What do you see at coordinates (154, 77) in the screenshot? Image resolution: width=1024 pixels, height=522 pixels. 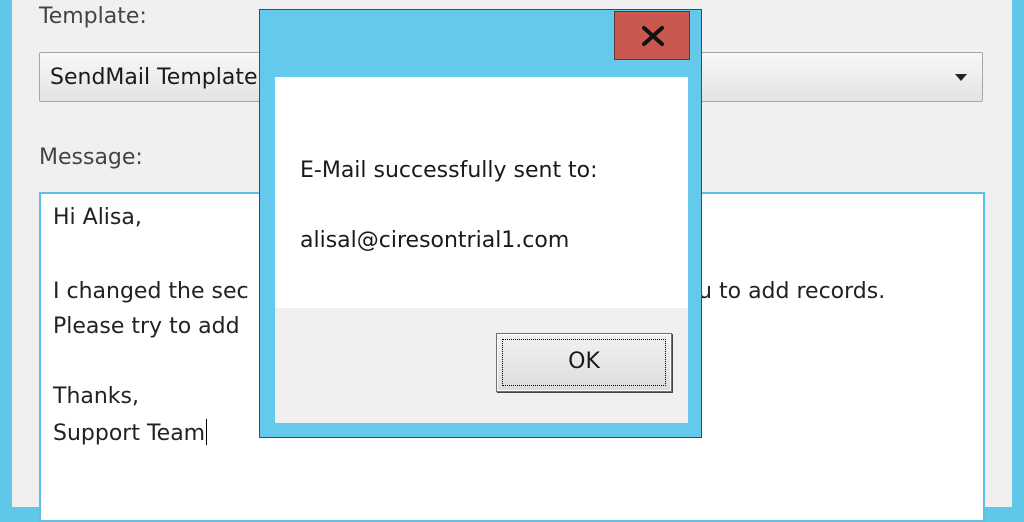 I see `template-selected-value: SendMail Template` at bounding box center [154, 77].